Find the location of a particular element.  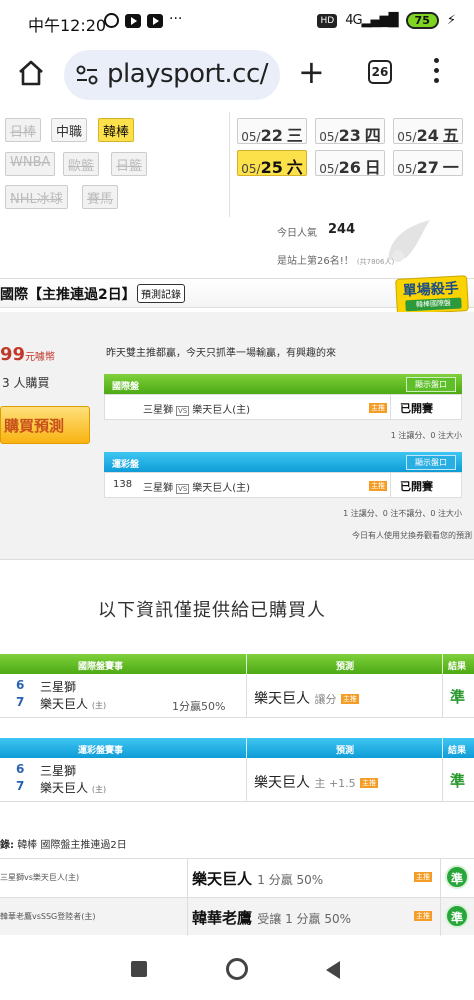

date-button: 05/22 三 is located at coordinates (272, 131).